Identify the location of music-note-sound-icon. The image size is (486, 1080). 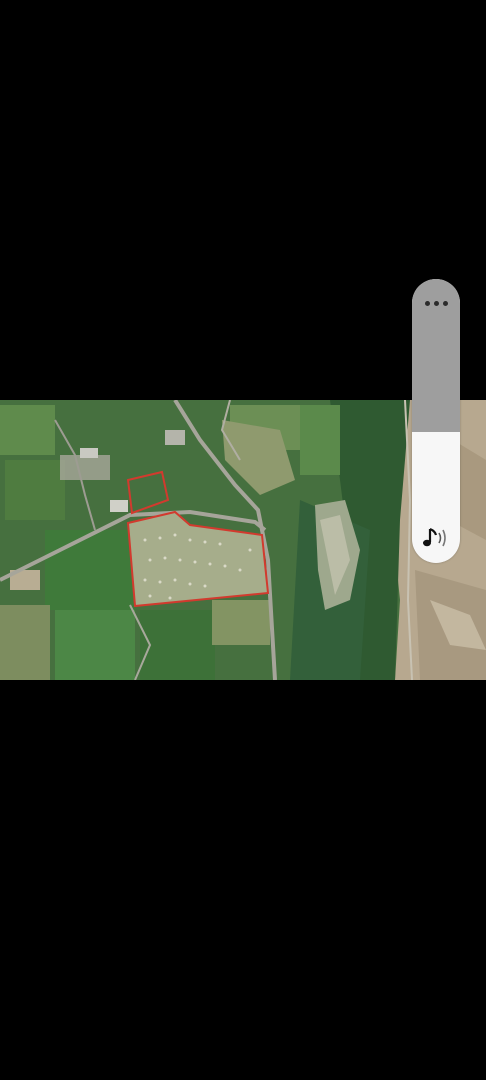
(434, 537).